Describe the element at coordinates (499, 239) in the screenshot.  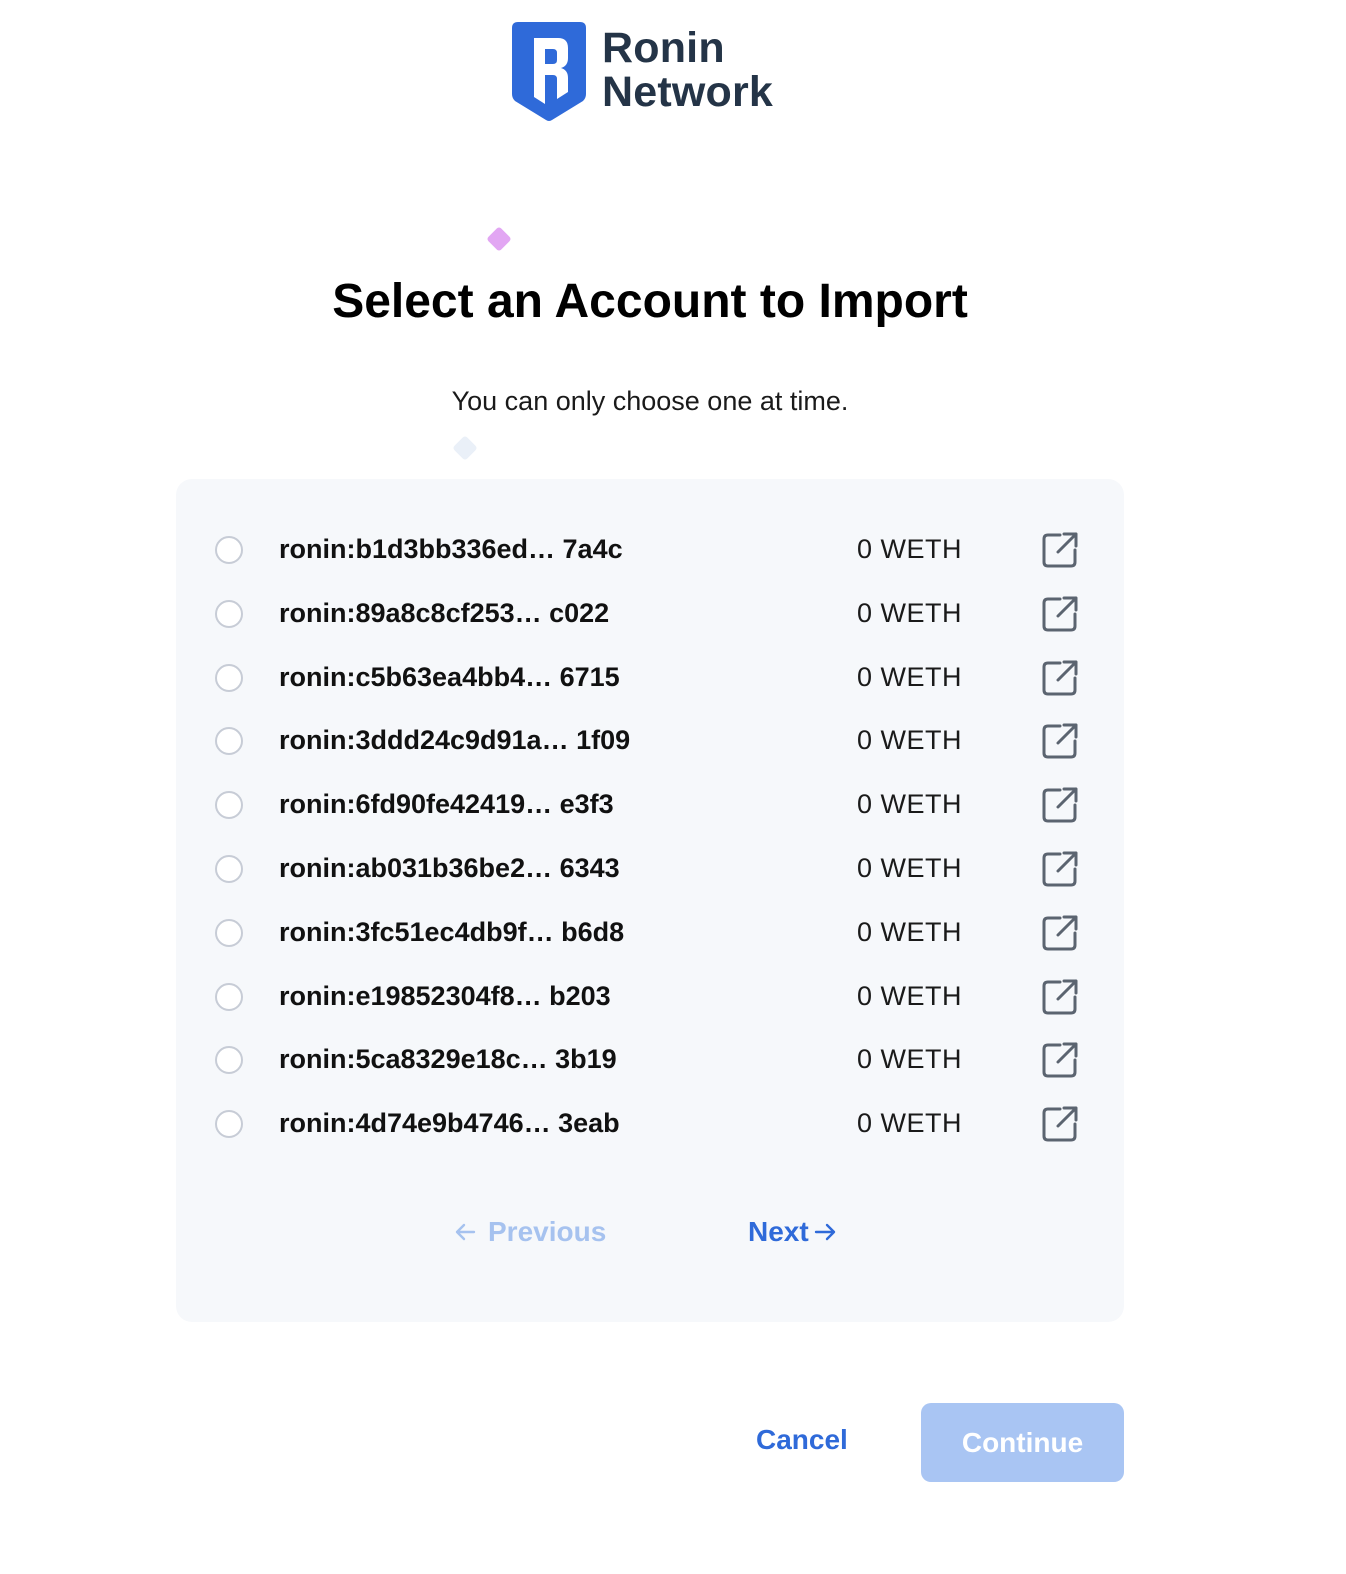
I see `decorative-diamond-pink` at that location.